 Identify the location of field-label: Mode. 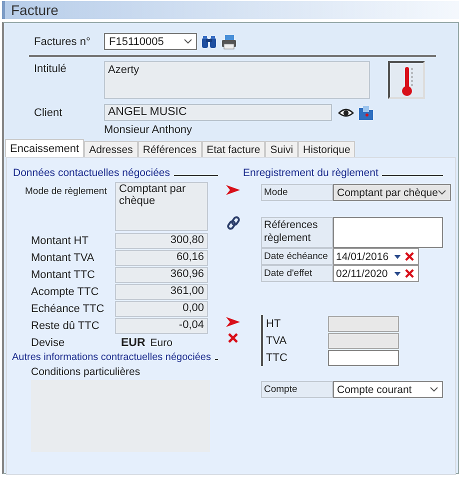
(297, 192).